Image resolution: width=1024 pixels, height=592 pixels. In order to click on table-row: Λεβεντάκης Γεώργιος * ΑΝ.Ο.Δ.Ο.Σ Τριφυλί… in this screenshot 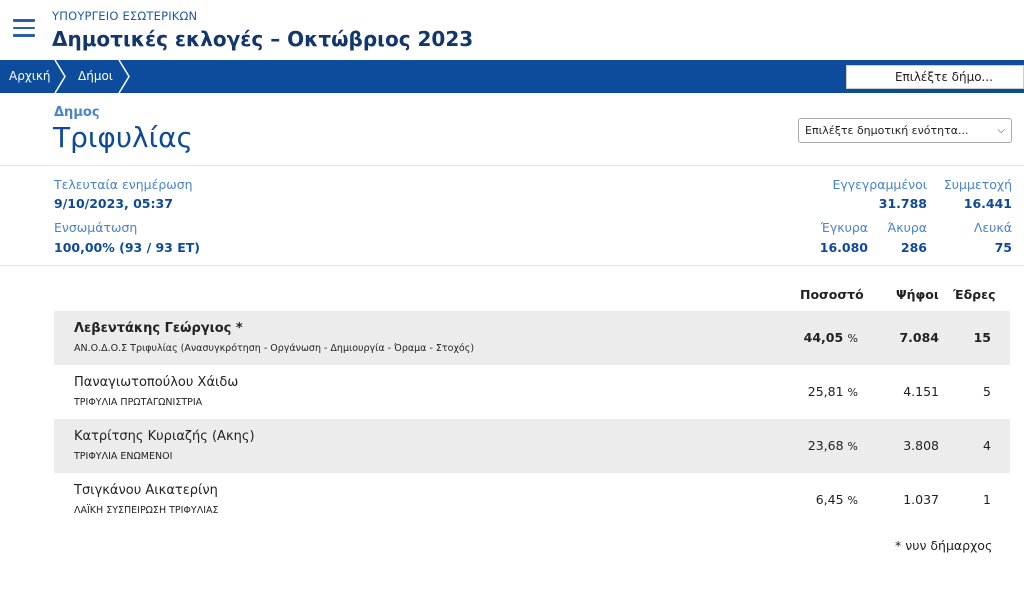, I will do `click(532, 338)`.